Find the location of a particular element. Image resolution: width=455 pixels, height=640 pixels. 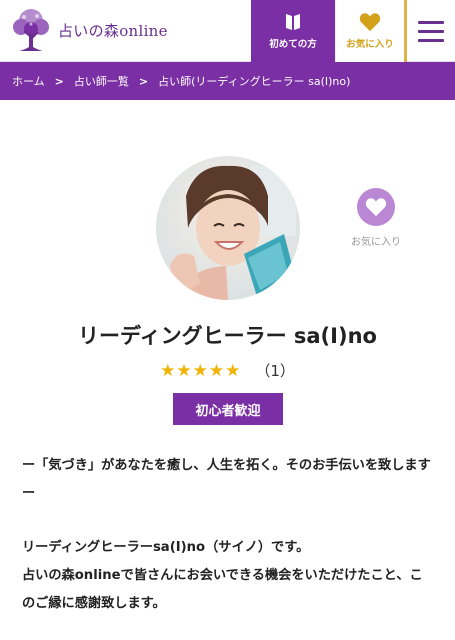

logo-text: 占いの森online is located at coordinates (113, 30).